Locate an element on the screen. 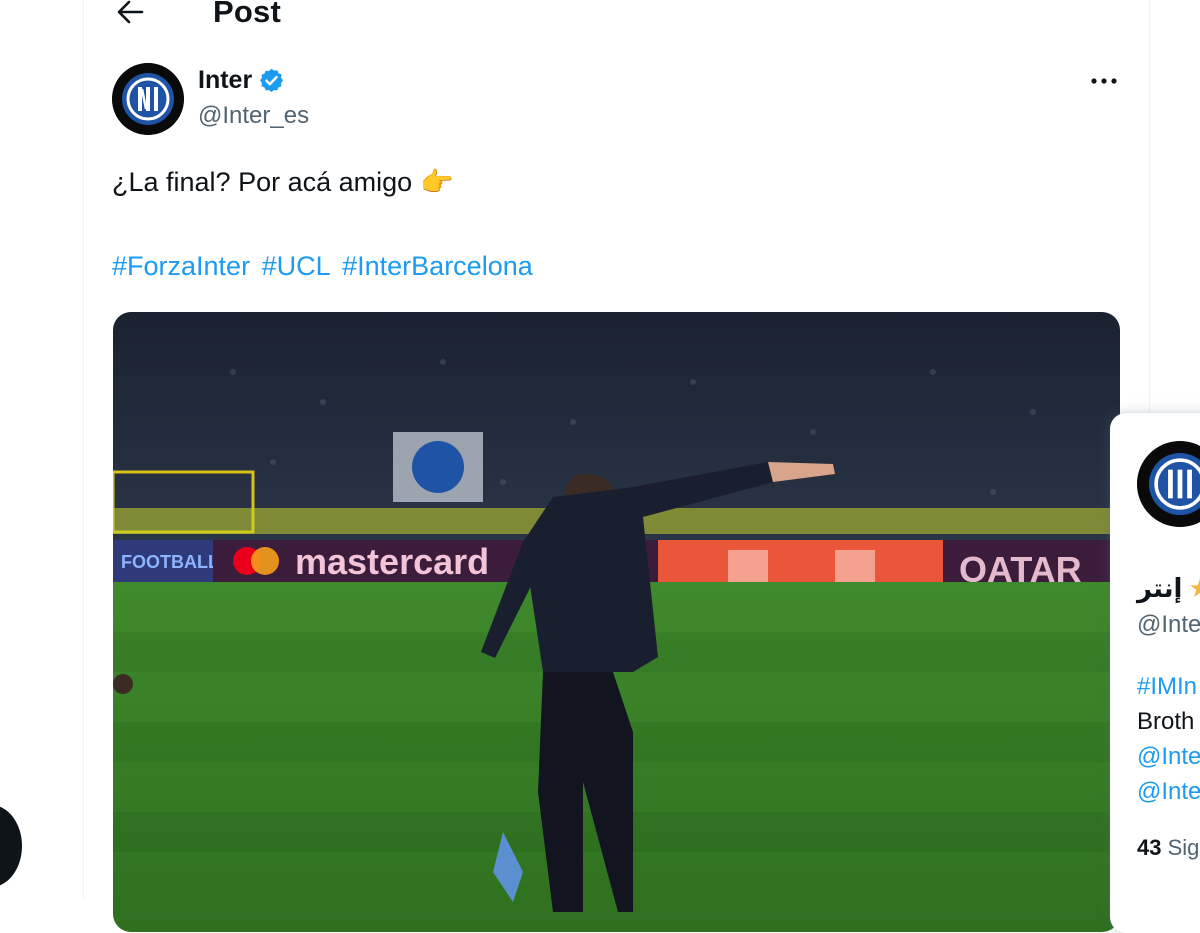 The height and width of the screenshot is (933, 1200). page-title: Post is located at coordinates (247, 14).